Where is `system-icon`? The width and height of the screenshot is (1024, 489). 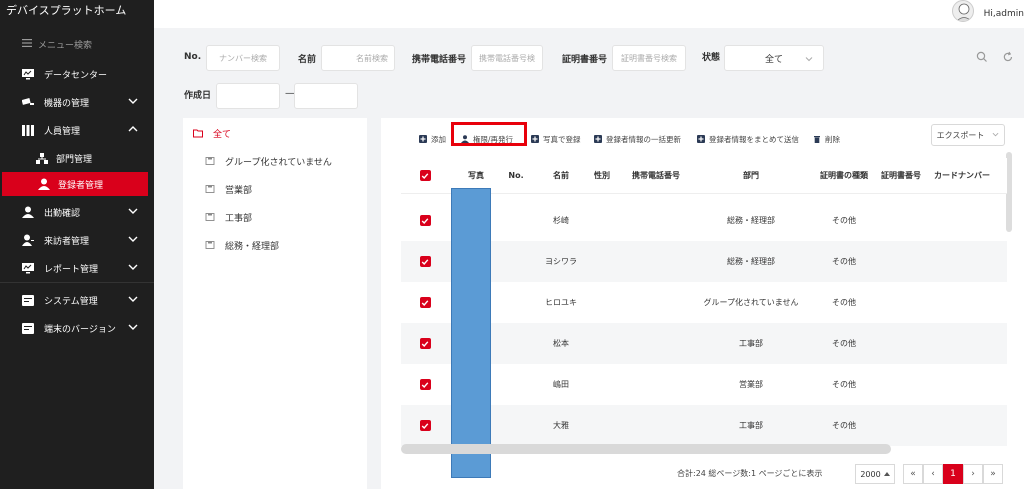
system-icon is located at coordinates (28, 300).